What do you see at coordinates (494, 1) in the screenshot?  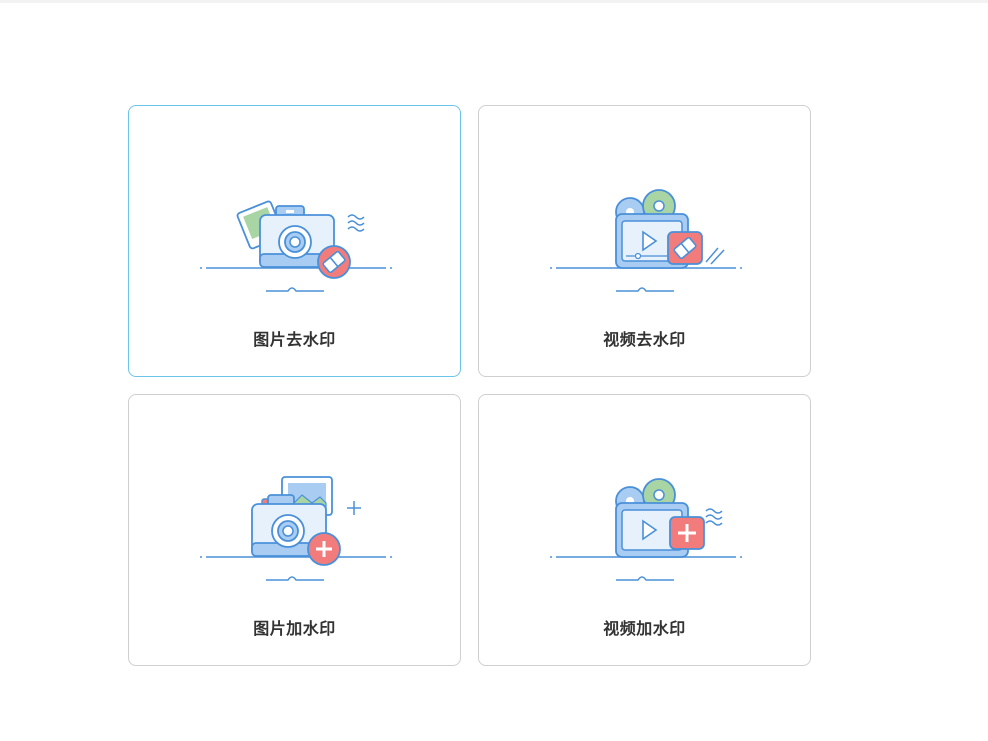 I see `top-divider` at bounding box center [494, 1].